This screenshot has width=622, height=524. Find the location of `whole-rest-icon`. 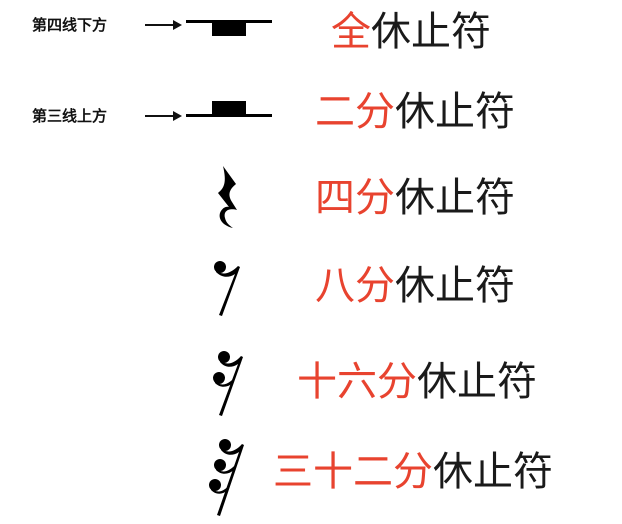

whole-rest-icon is located at coordinates (229, 29).